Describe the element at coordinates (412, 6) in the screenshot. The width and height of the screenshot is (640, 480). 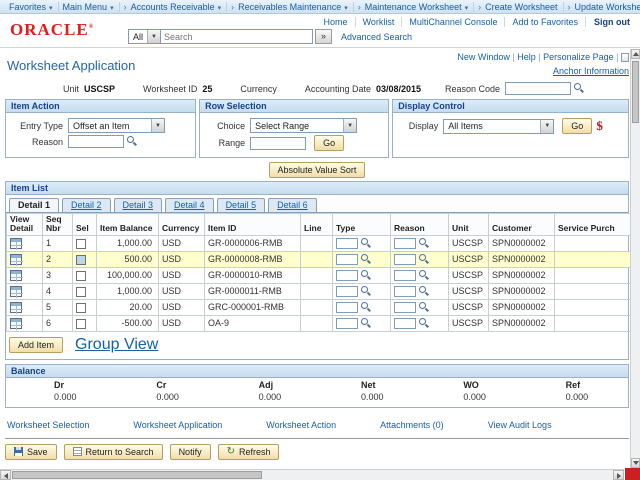
I see `breadcrumb-maintenance-worksheet: Maintenance Worksheet` at that location.